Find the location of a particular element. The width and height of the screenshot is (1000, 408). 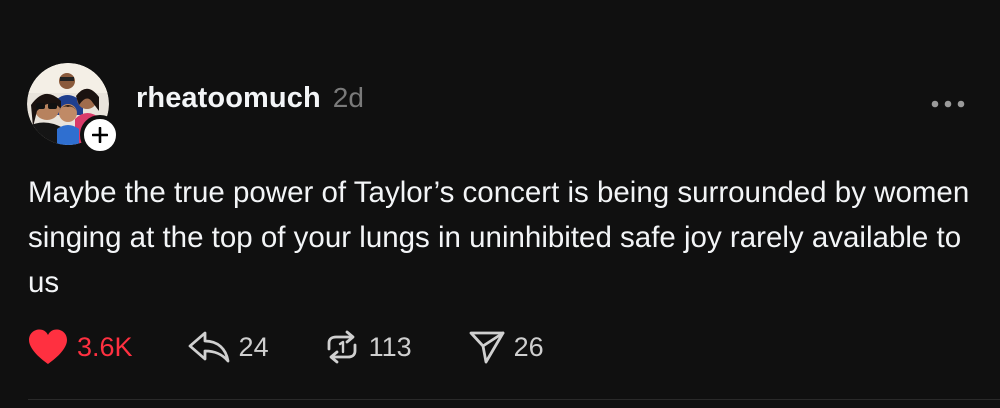

more-options-icon is located at coordinates (948, 104).